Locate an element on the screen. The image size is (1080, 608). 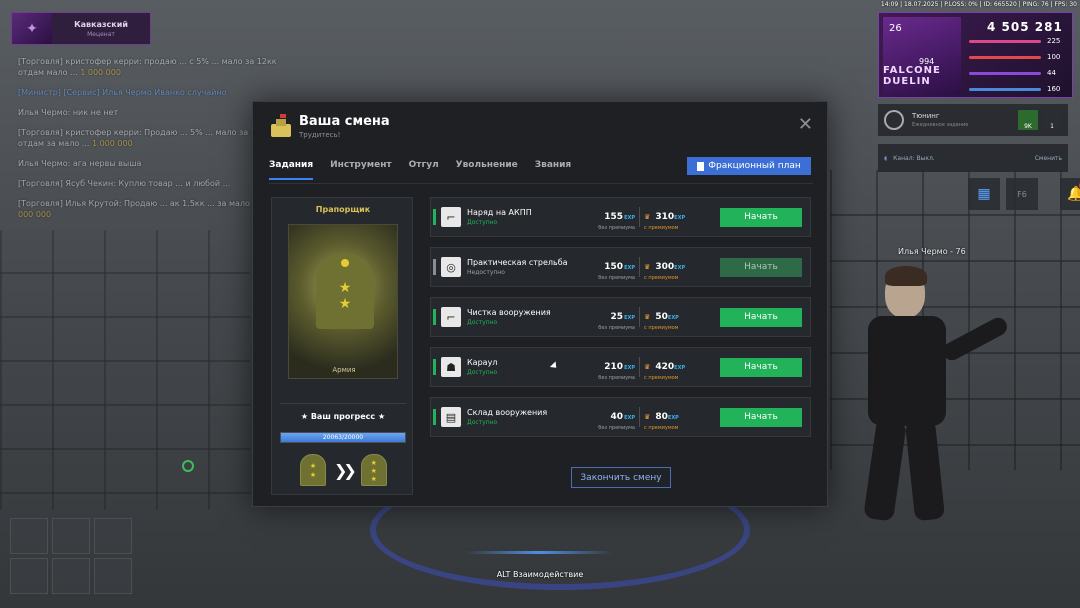
item-reward-icon: 1 is located at coordinates (1052, 120).